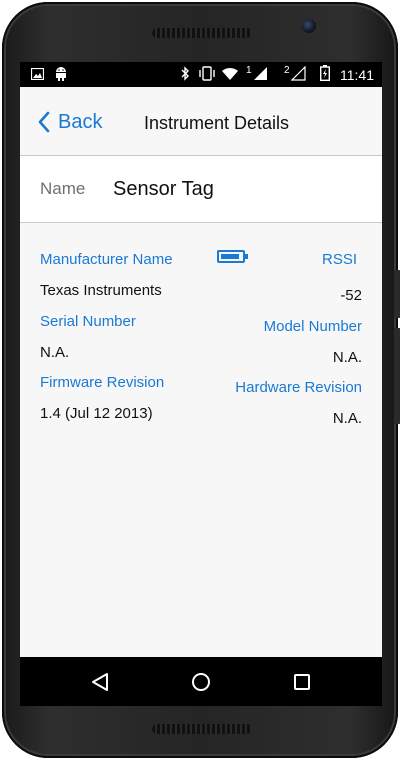 This screenshot has width=400, height=760. Describe the element at coordinates (298, 75) in the screenshot. I see `signal-2-icon` at that location.